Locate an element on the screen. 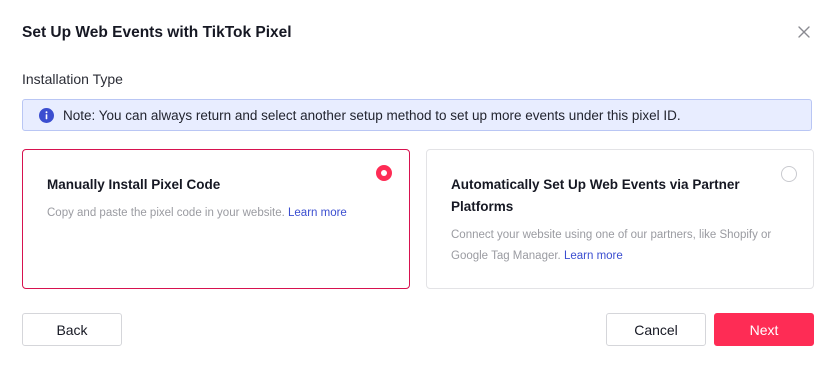 The image size is (836, 367). option-title: Manually Install Pixel Code is located at coordinates (134, 184).